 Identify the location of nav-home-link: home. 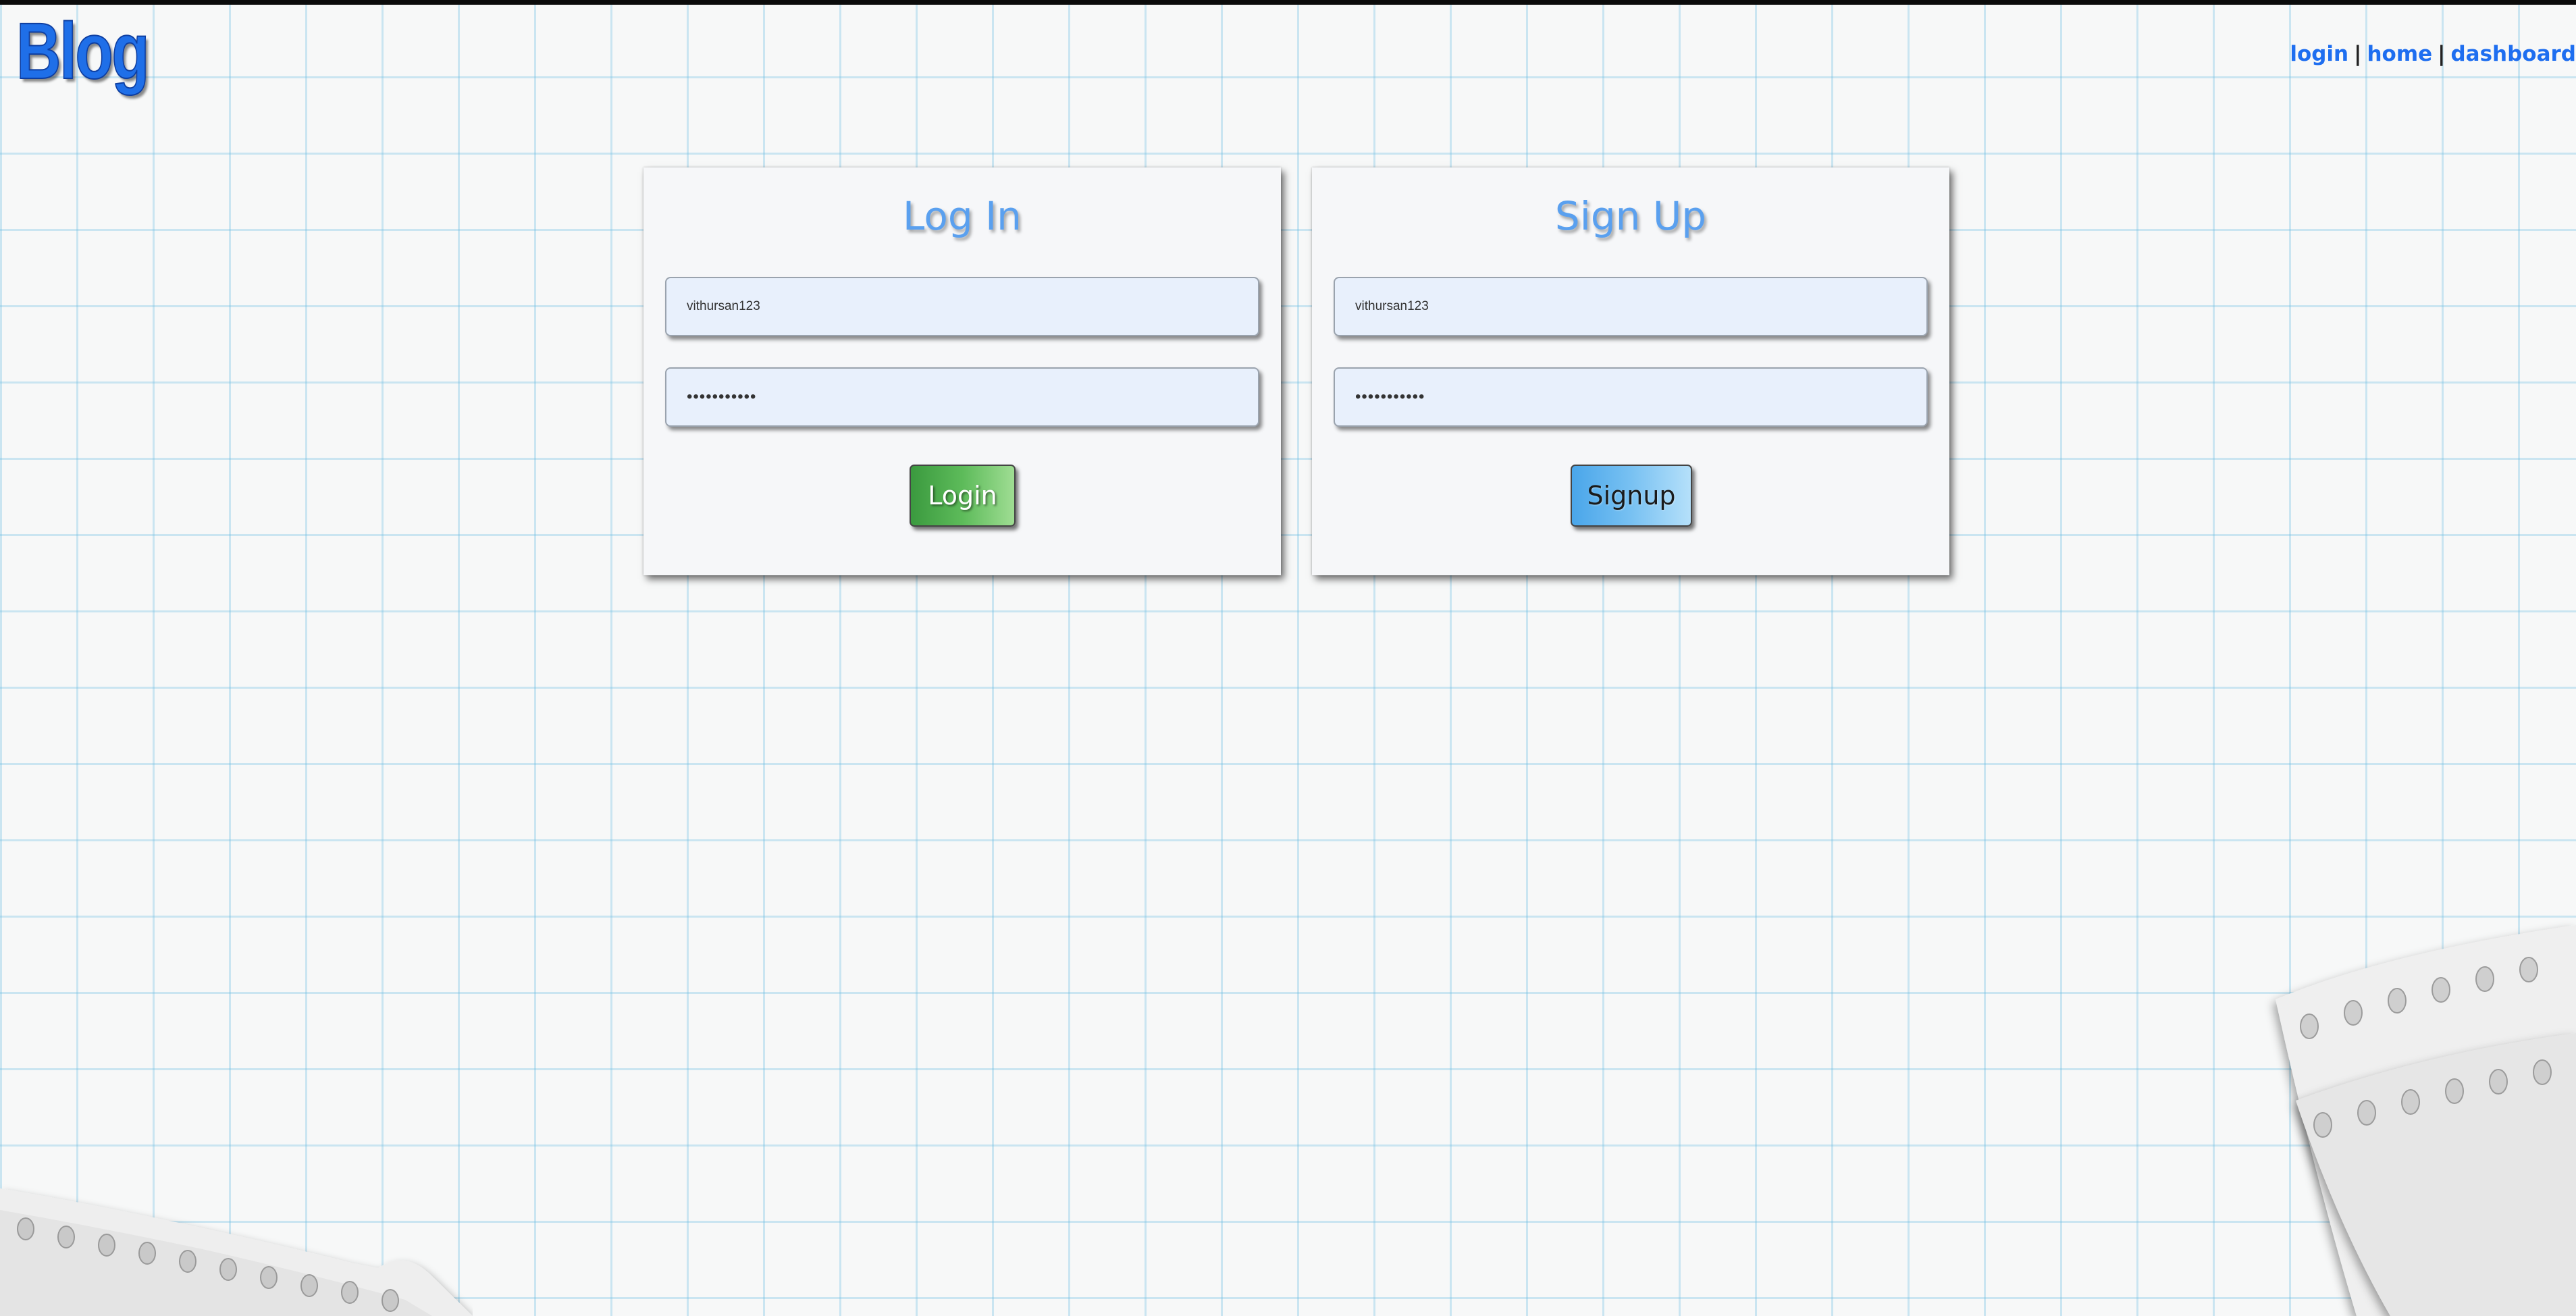
(2399, 54).